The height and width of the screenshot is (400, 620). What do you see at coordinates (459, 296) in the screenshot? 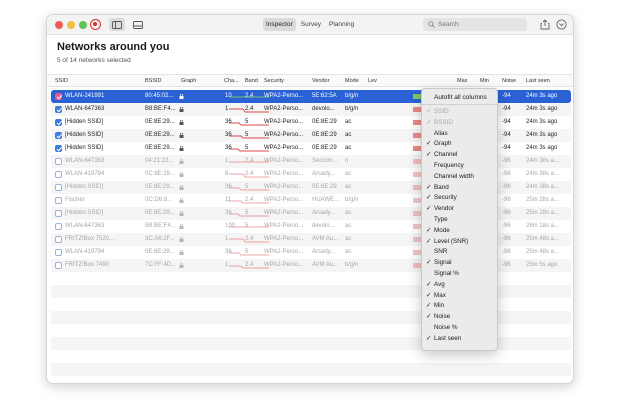
I see `menu-item-max: ✓ Max` at bounding box center [459, 296].